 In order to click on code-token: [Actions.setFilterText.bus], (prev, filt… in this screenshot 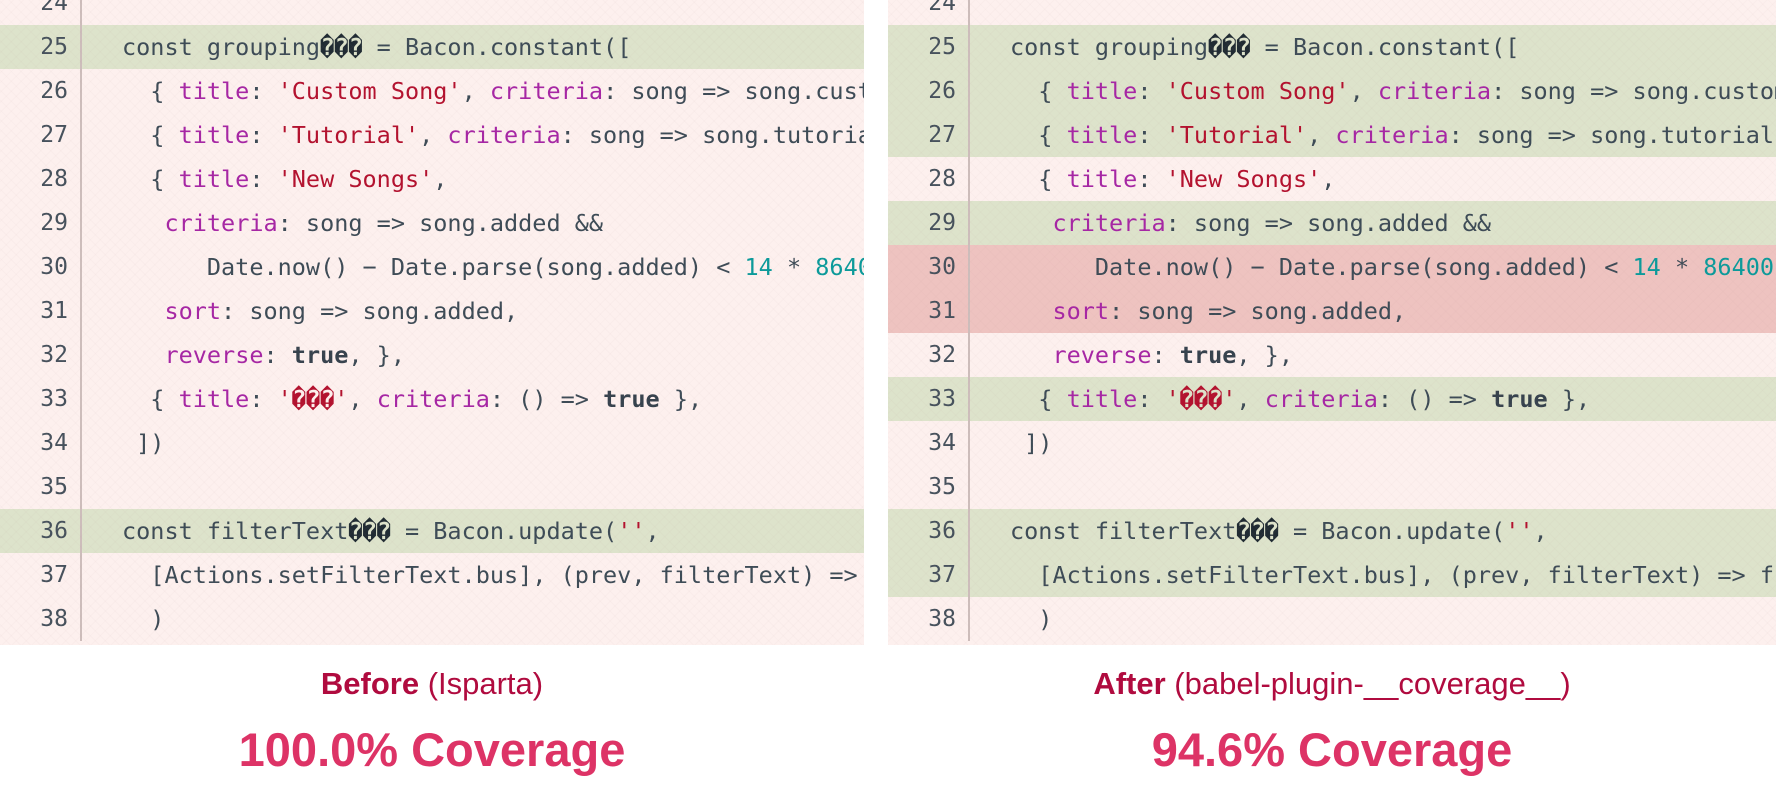, I will do `click(493, 575)`.